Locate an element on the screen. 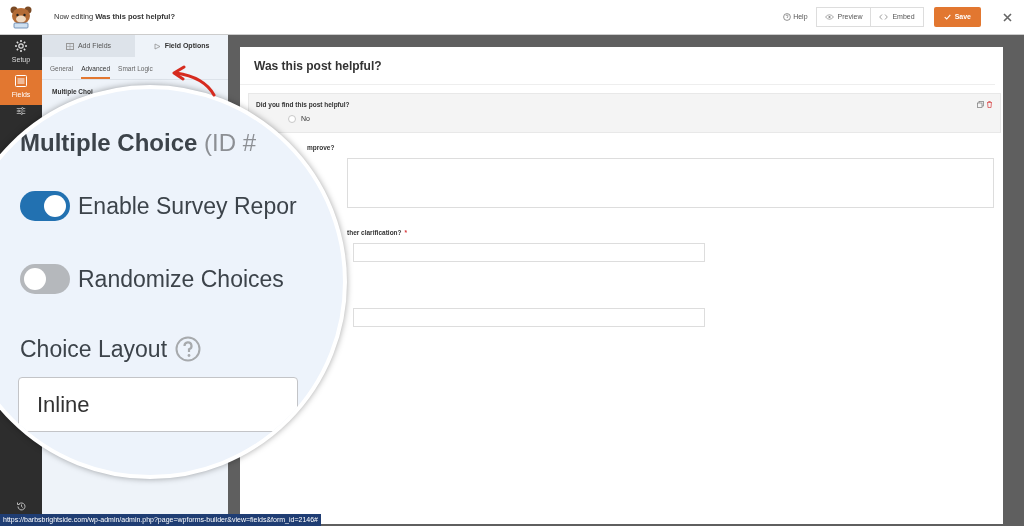 The height and width of the screenshot is (526, 1024). bear-logo-icon is located at coordinates (21, 17).